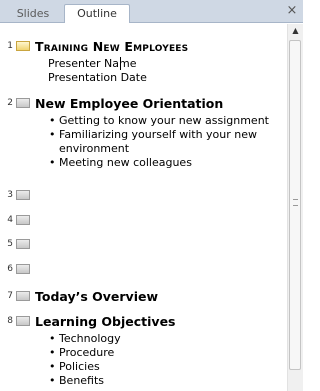 The image size is (320, 391). What do you see at coordinates (111, 46) in the screenshot?
I see `slide-title: Training New Employees` at bounding box center [111, 46].